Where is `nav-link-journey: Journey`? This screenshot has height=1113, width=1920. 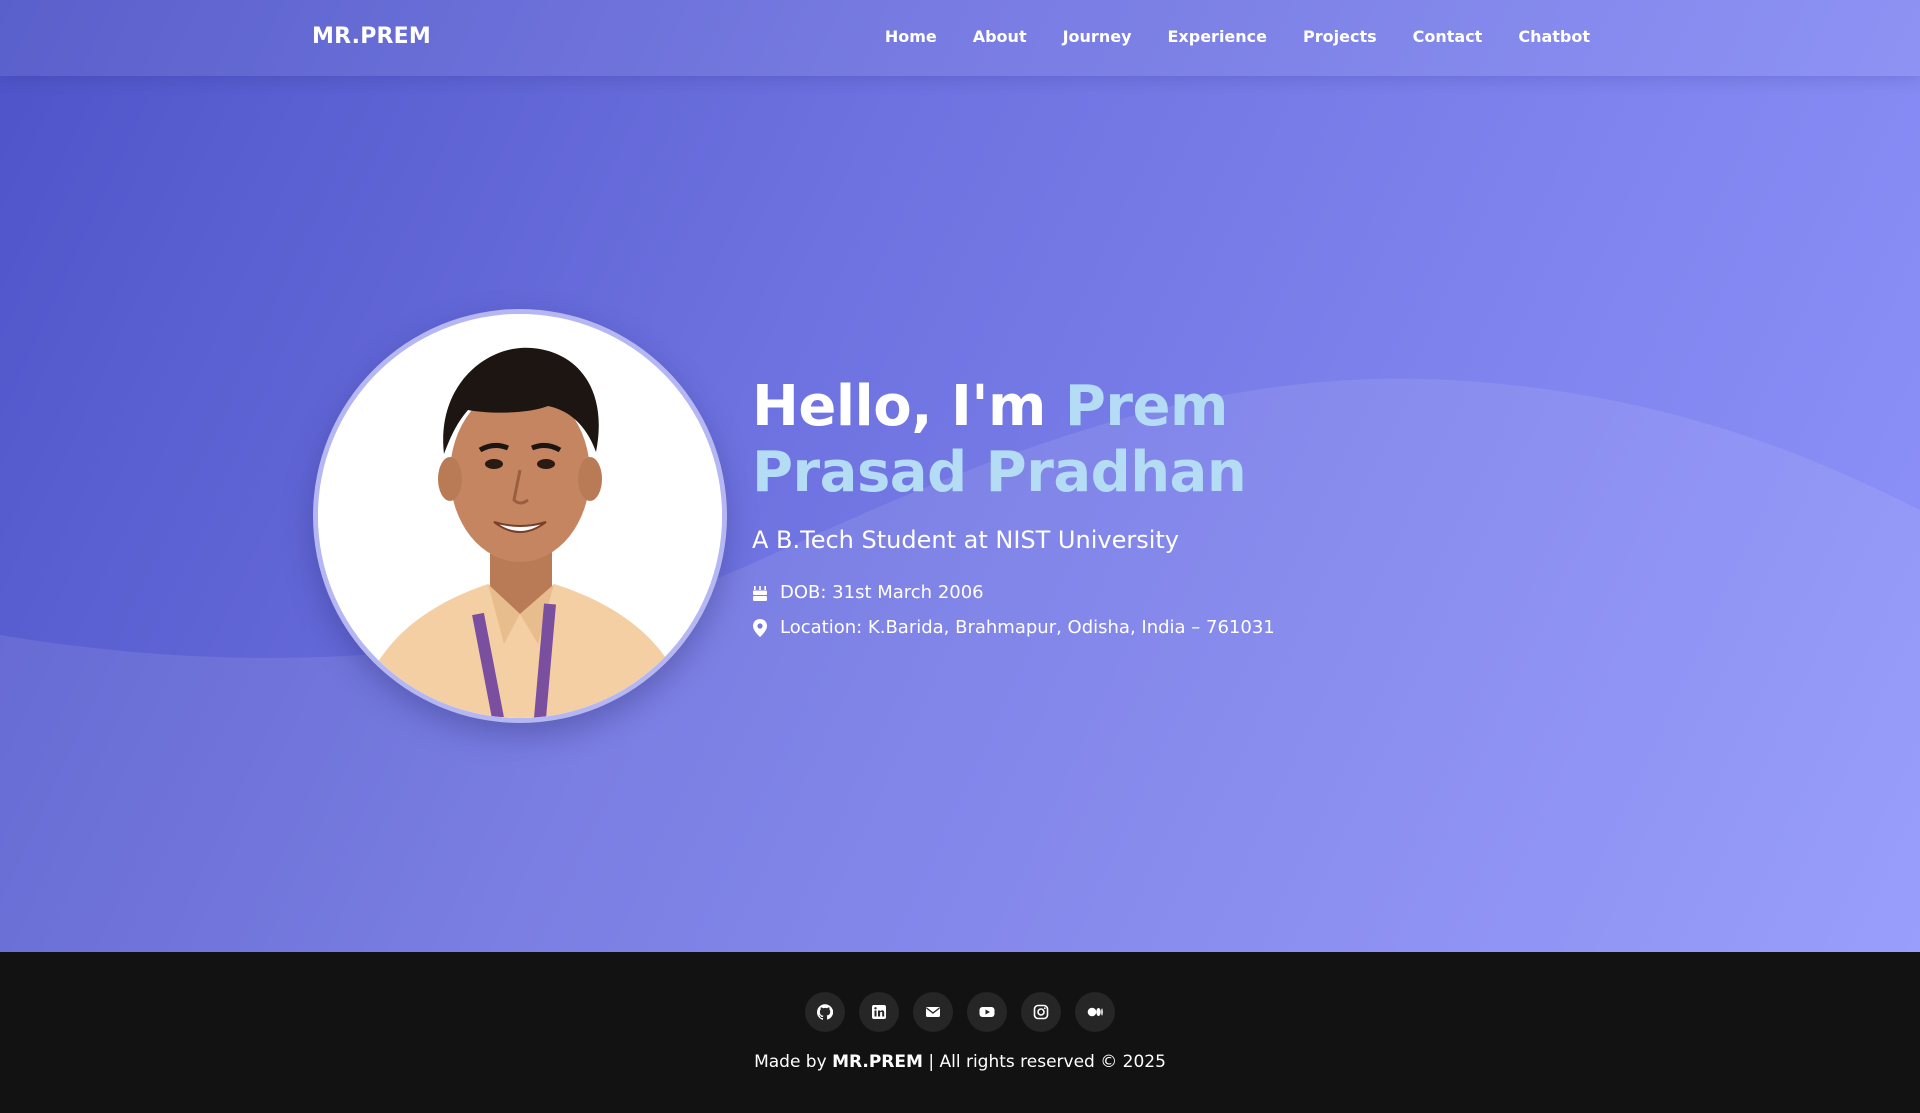
nav-link-journey: Journey is located at coordinates (1097, 36).